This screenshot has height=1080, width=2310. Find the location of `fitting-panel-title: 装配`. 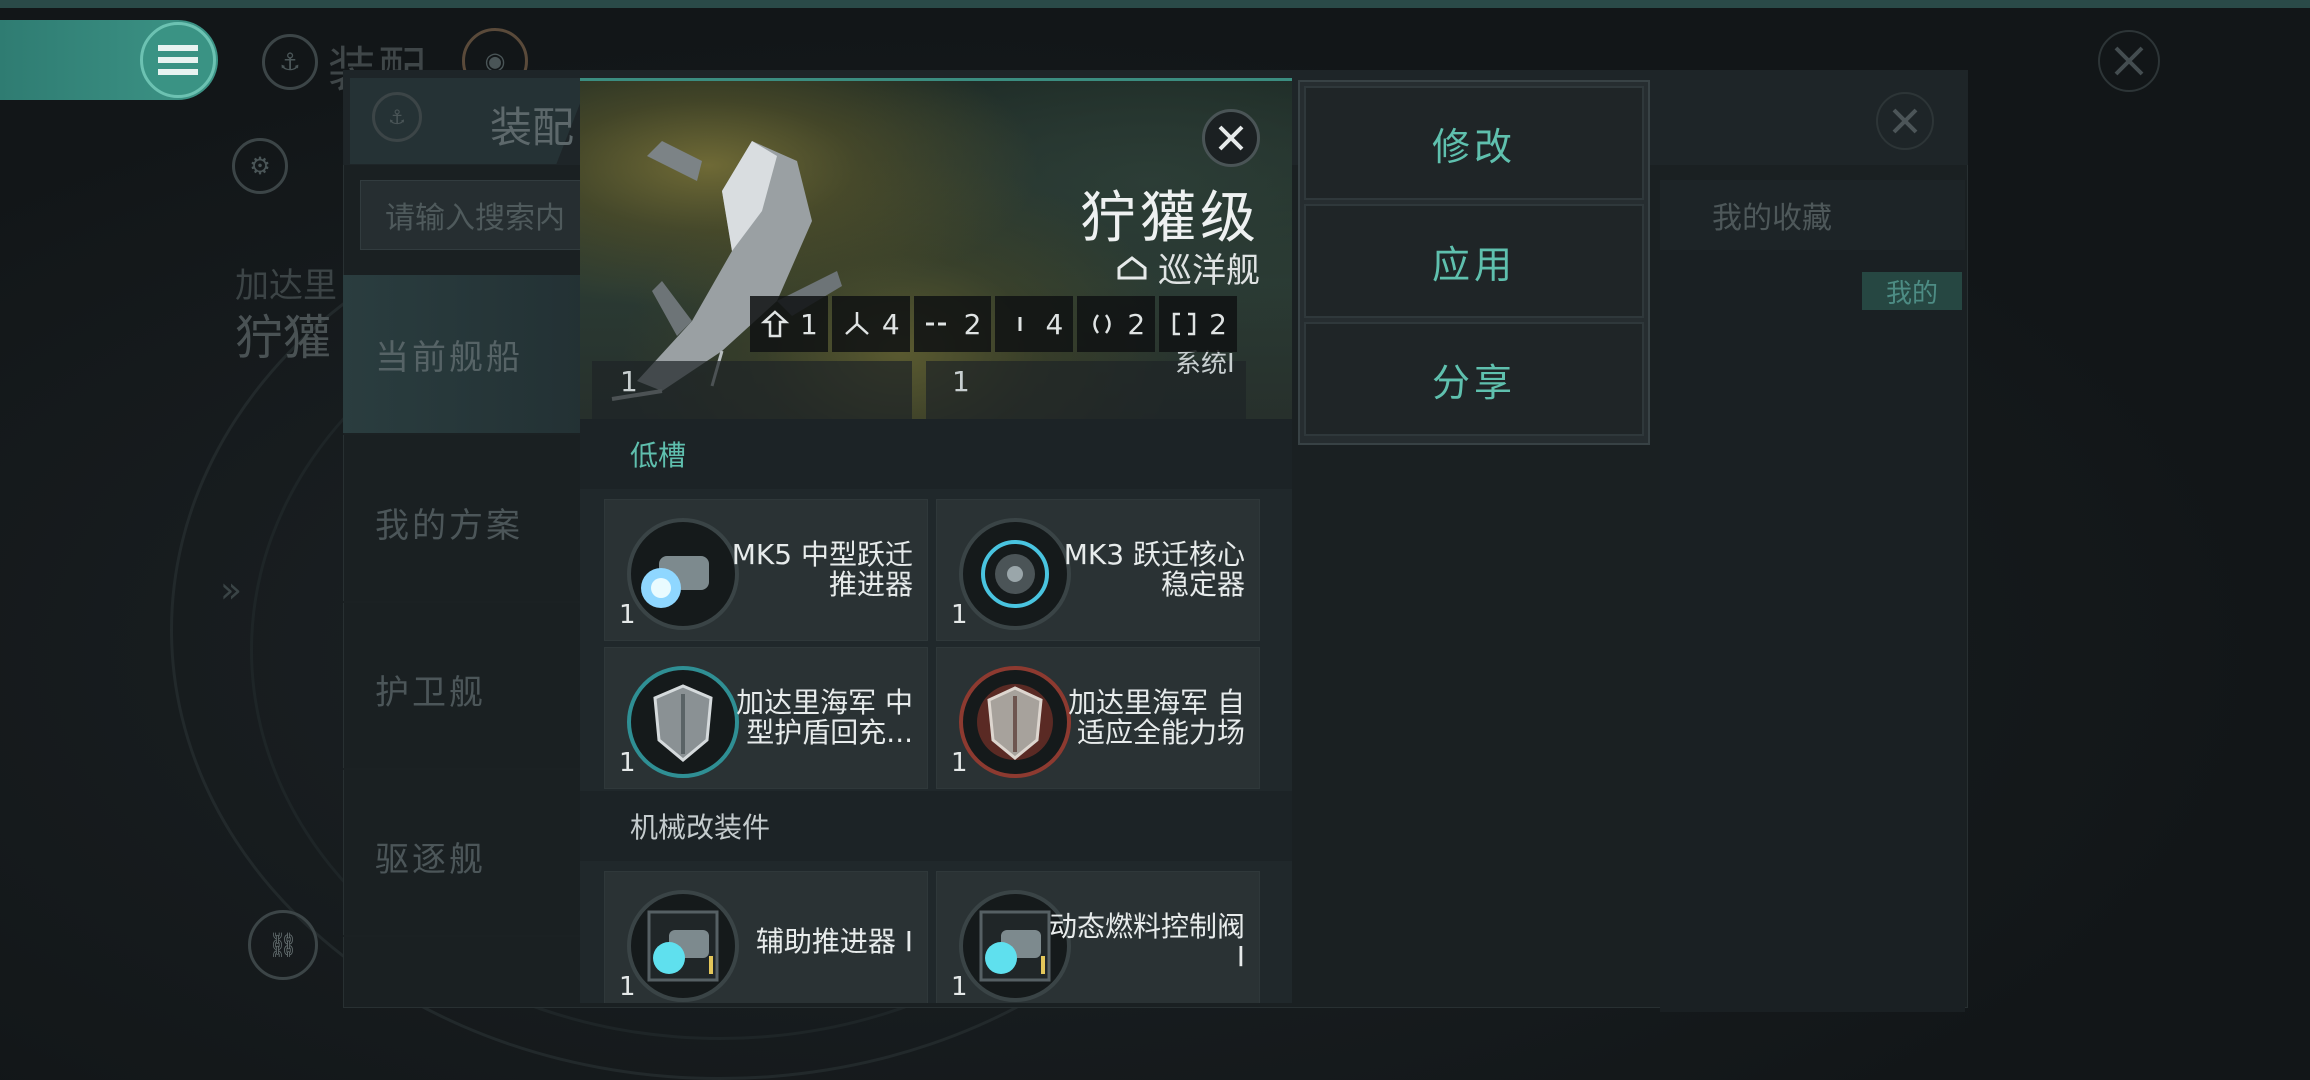

fitting-panel-title: 装配 is located at coordinates (532, 127).